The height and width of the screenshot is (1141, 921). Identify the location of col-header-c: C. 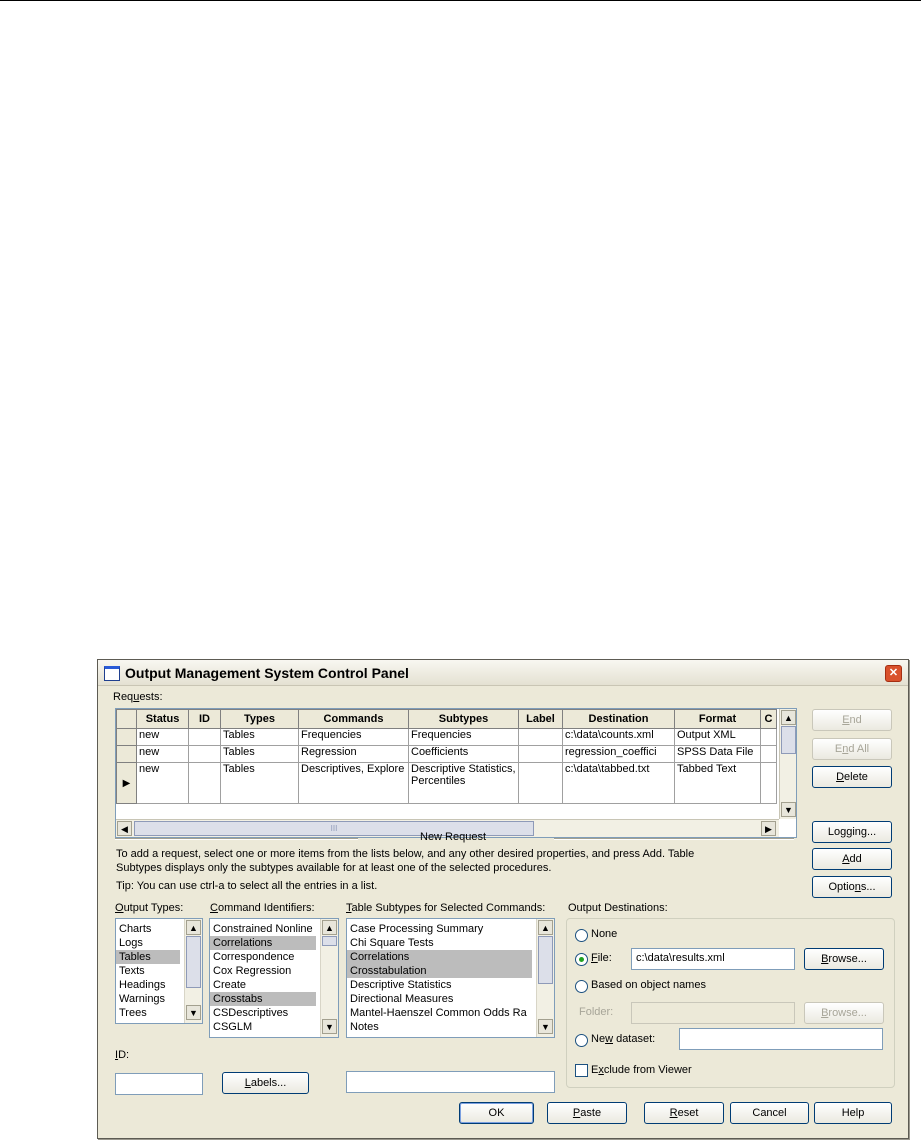
(768, 719).